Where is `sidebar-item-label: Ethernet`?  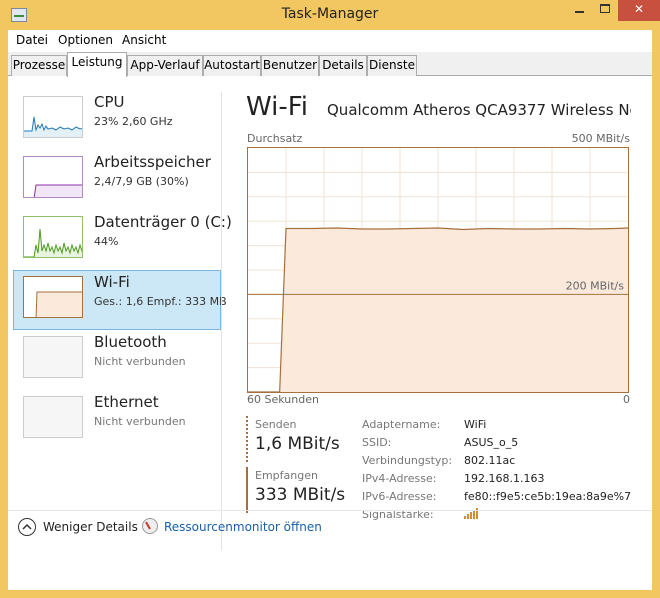 sidebar-item-label: Ethernet is located at coordinates (126, 402).